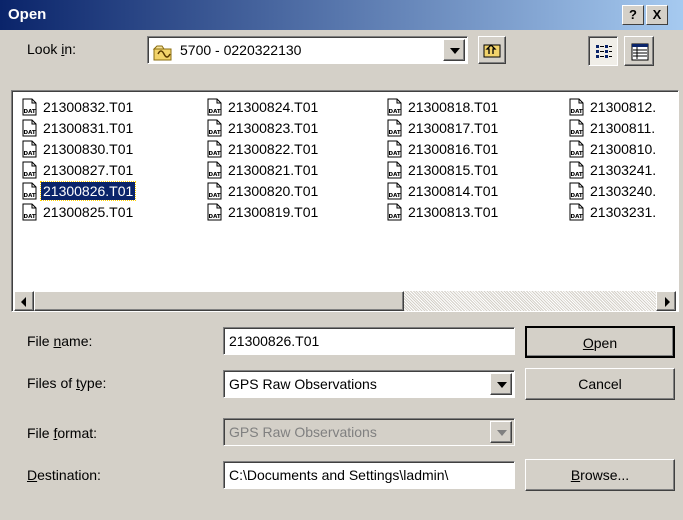 The image size is (683, 520). I want to click on details-view-icon, so click(640, 52).